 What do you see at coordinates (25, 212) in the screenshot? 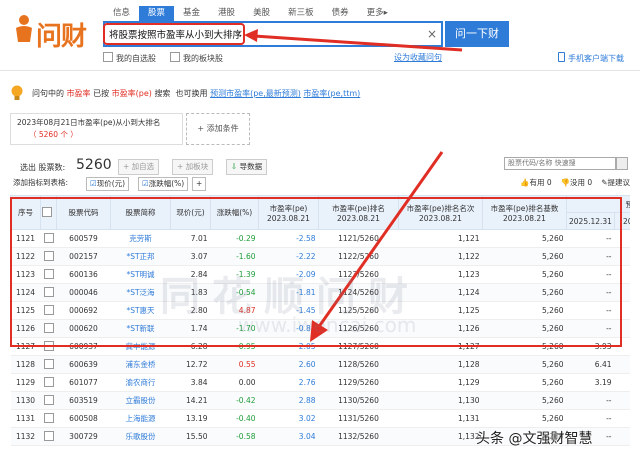
I see `col-header: 序号` at bounding box center [25, 212].